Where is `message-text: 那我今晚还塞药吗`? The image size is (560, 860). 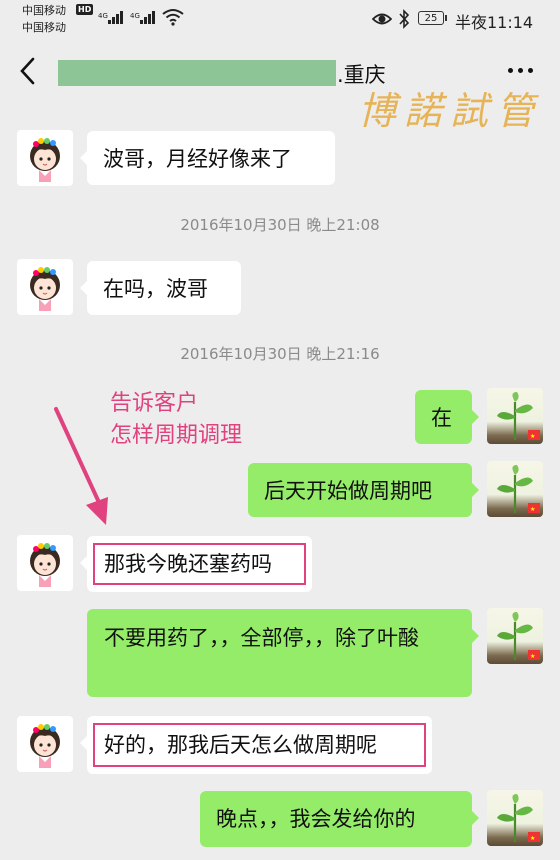
message-text: 那我今晚还塞药吗 is located at coordinates (188, 564).